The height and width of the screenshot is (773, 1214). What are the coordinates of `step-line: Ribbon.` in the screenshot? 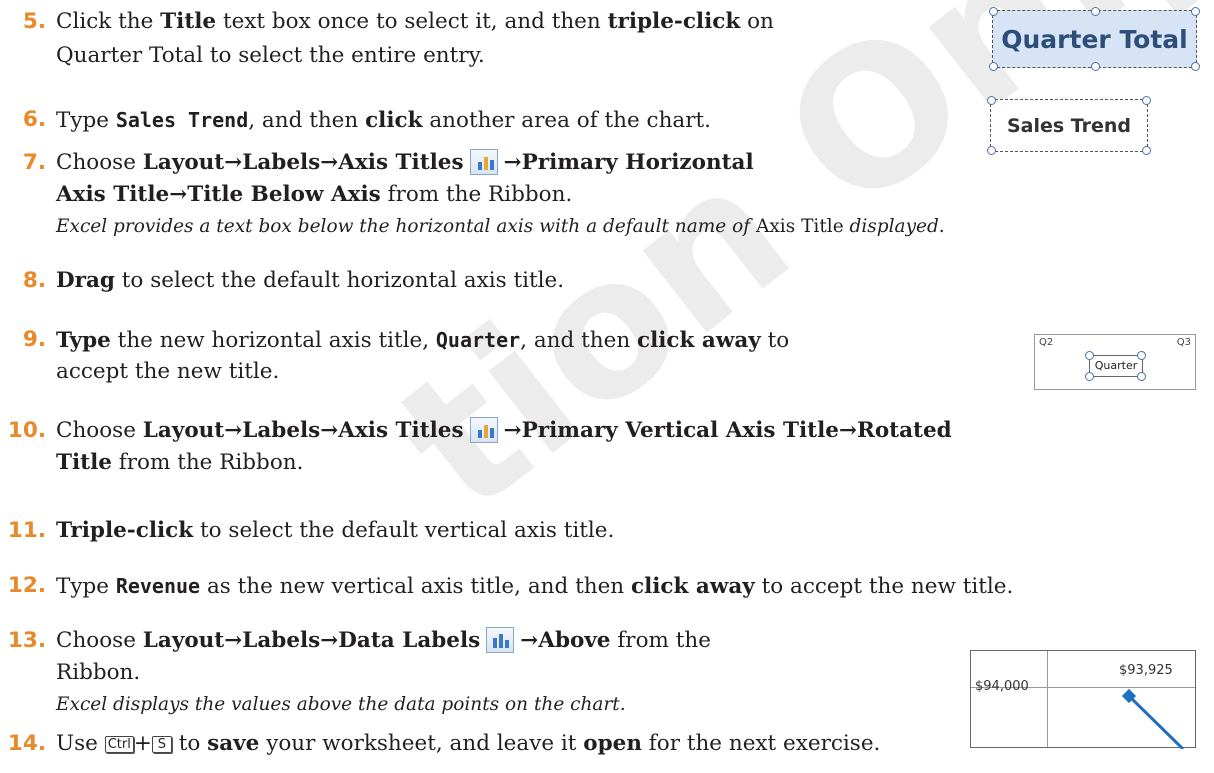 It's located at (98, 672).